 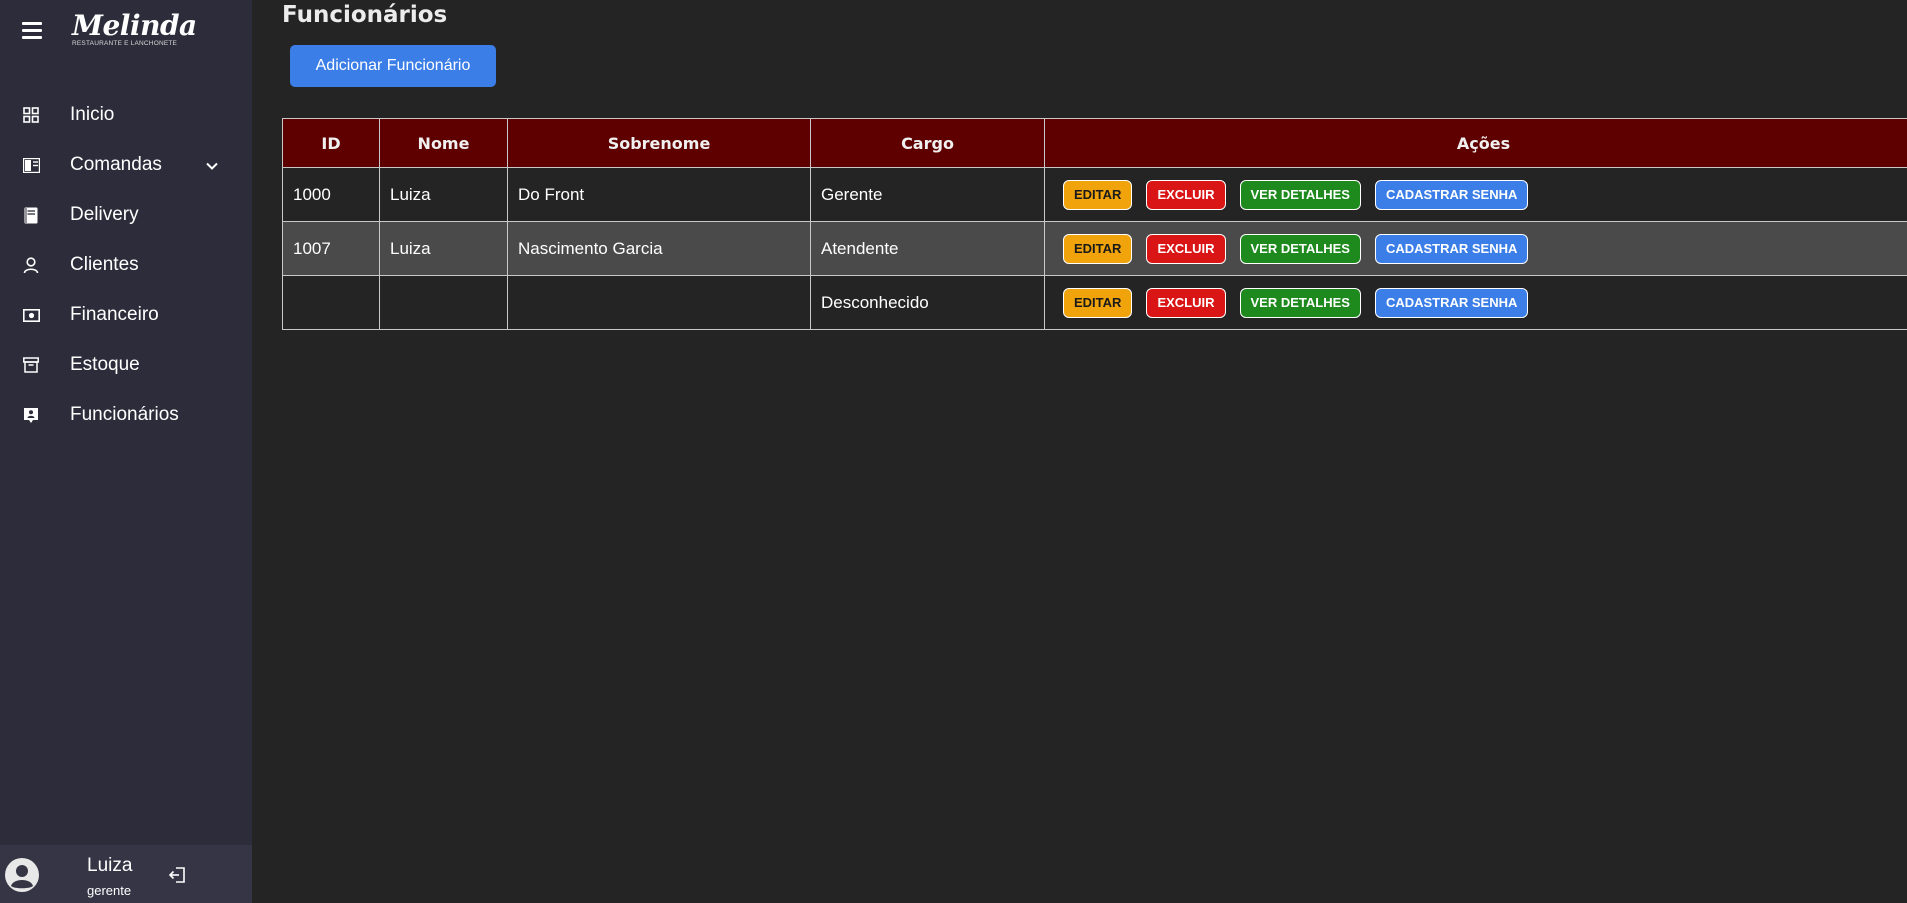 What do you see at coordinates (331, 248) in the screenshot?
I see `cell-id: 1007` at bounding box center [331, 248].